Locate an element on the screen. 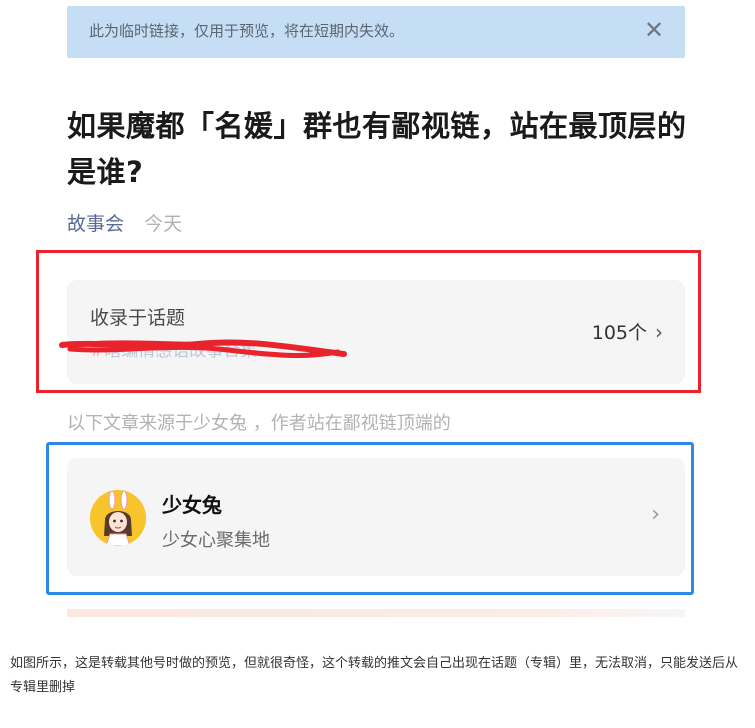 The width and height of the screenshot is (755, 728). temporary-link-notice: 此为临时链接，仅用于预览，将在短期内失效。 ✕ is located at coordinates (376, 32).